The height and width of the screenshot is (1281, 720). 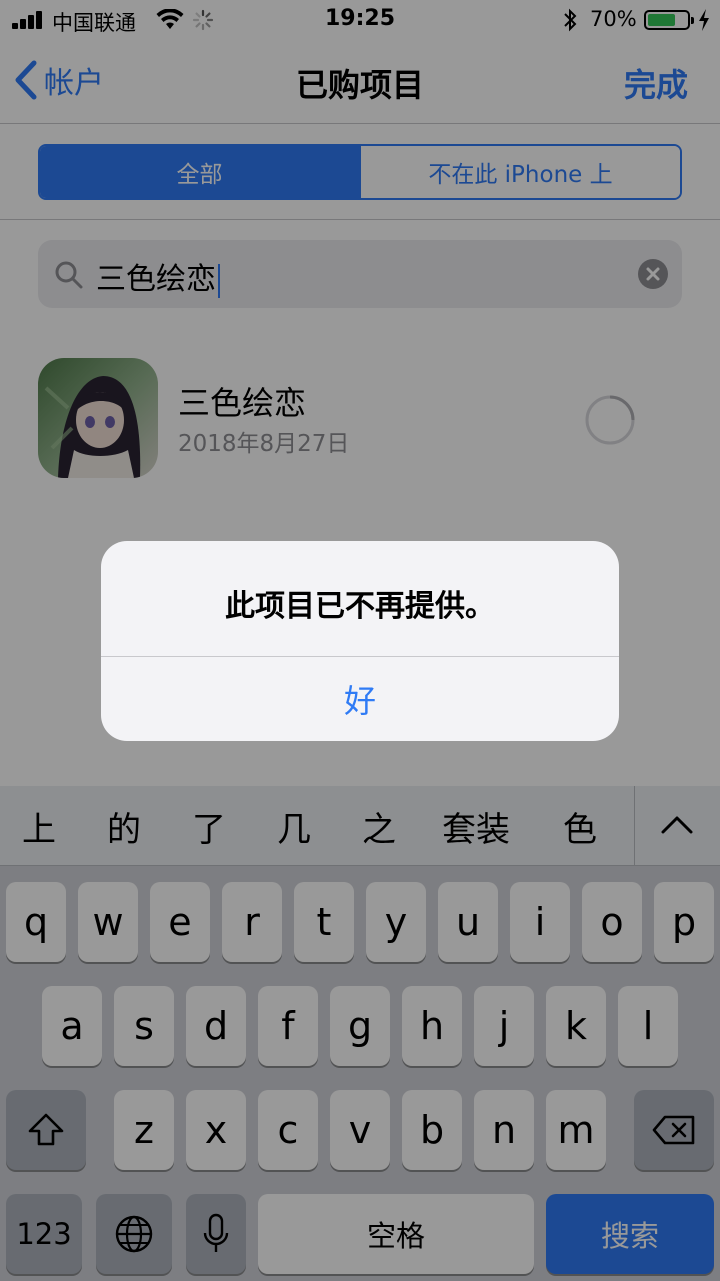 I want to click on alert-dialog: 此项目已不再提供。 好, so click(x=360, y=641).